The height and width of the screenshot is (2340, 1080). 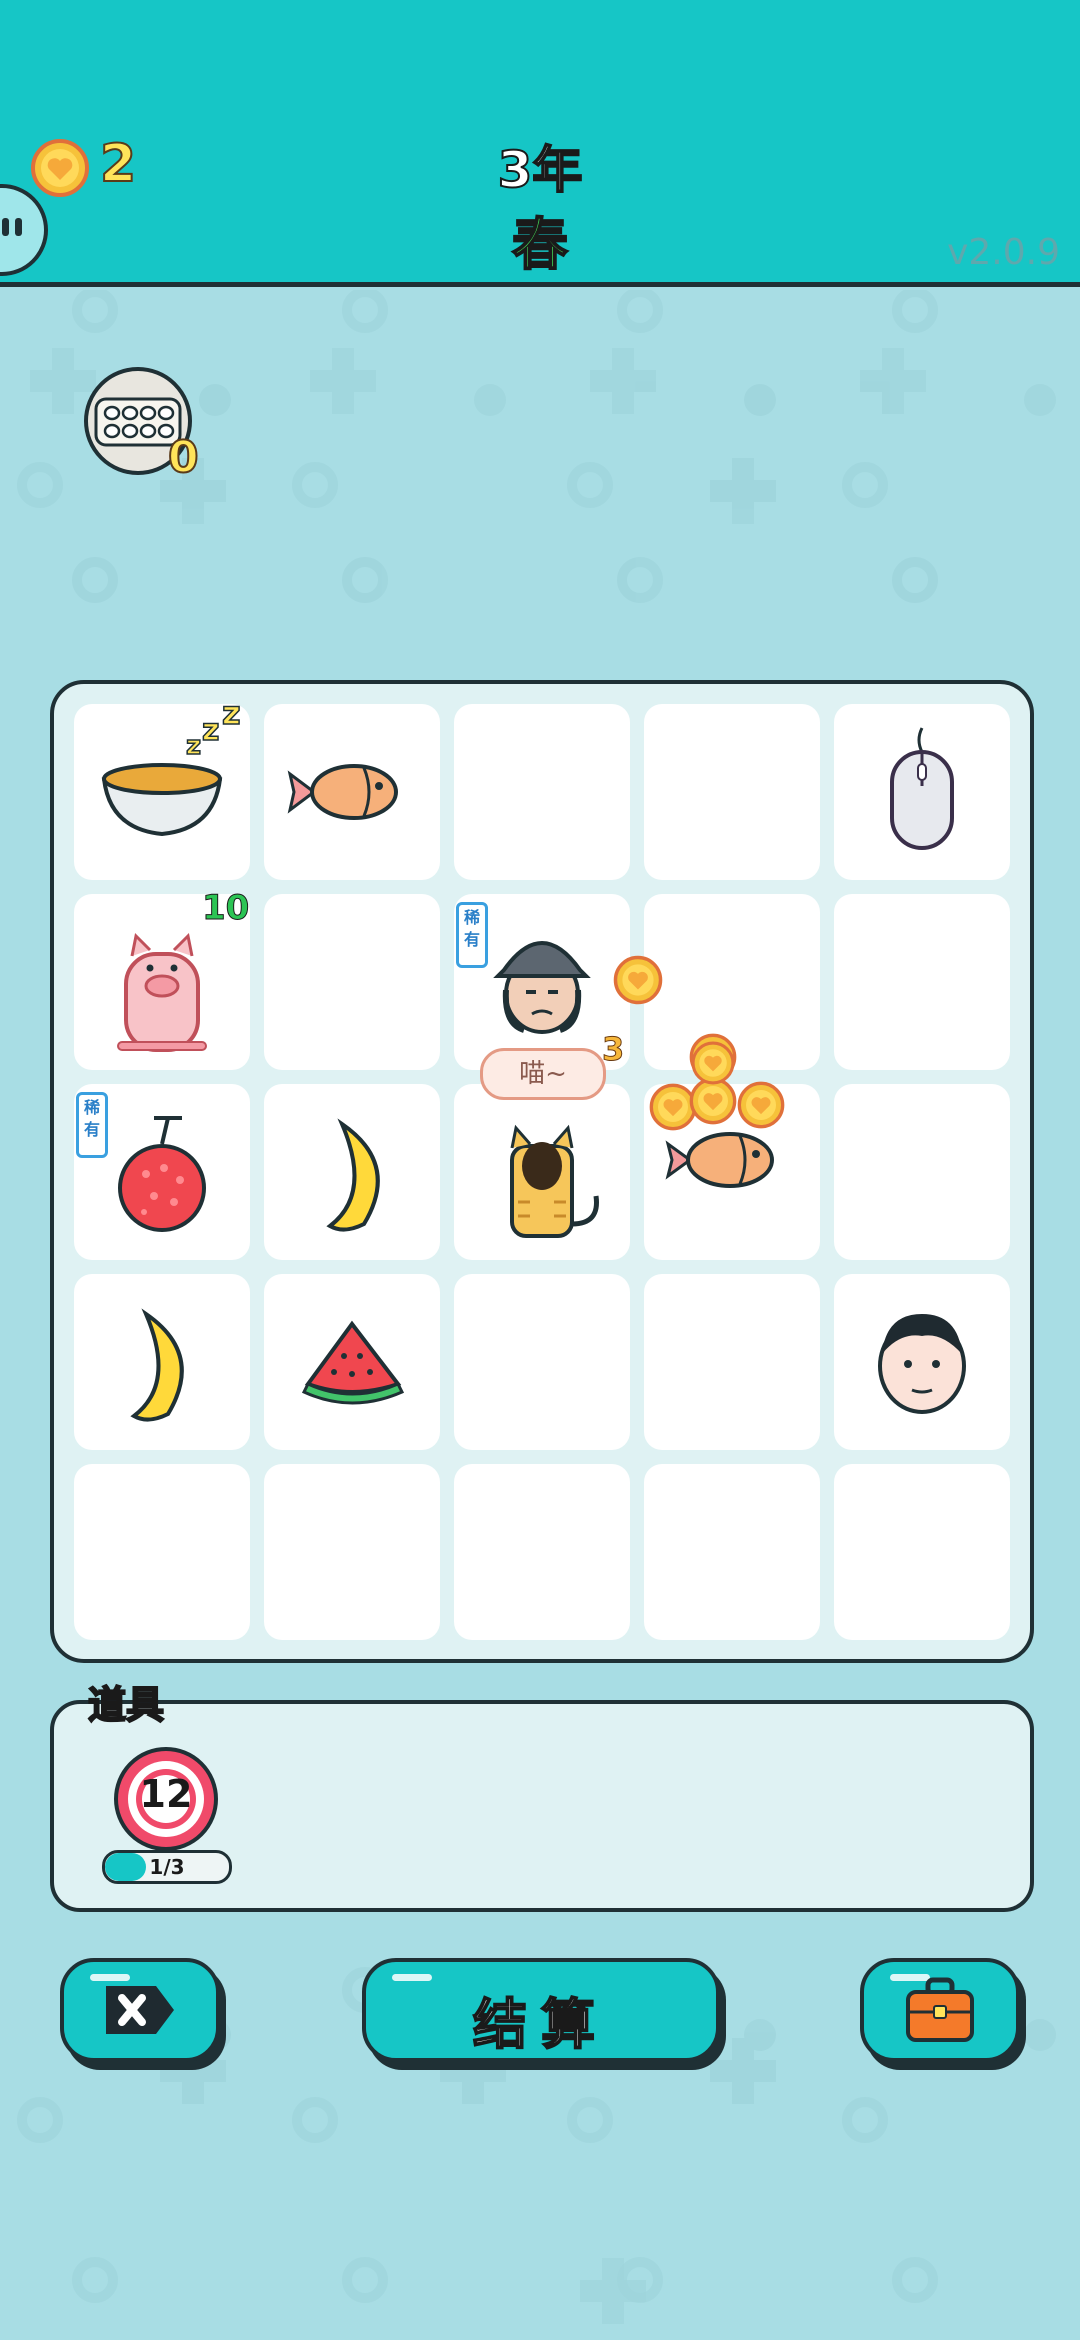 What do you see at coordinates (183, 457) in the screenshot?
I see `egg-count: 0` at bounding box center [183, 457].